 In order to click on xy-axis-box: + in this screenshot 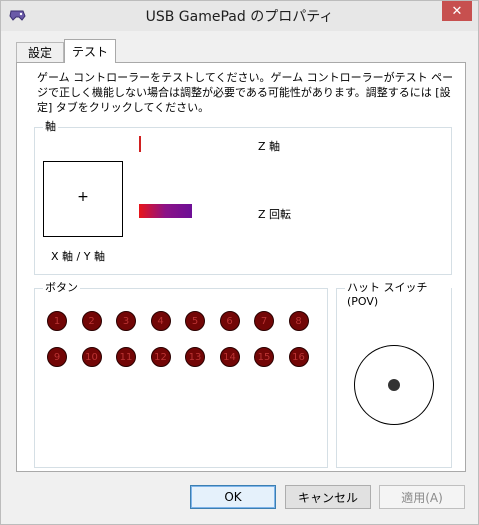, I will do `click(83, 199)`.